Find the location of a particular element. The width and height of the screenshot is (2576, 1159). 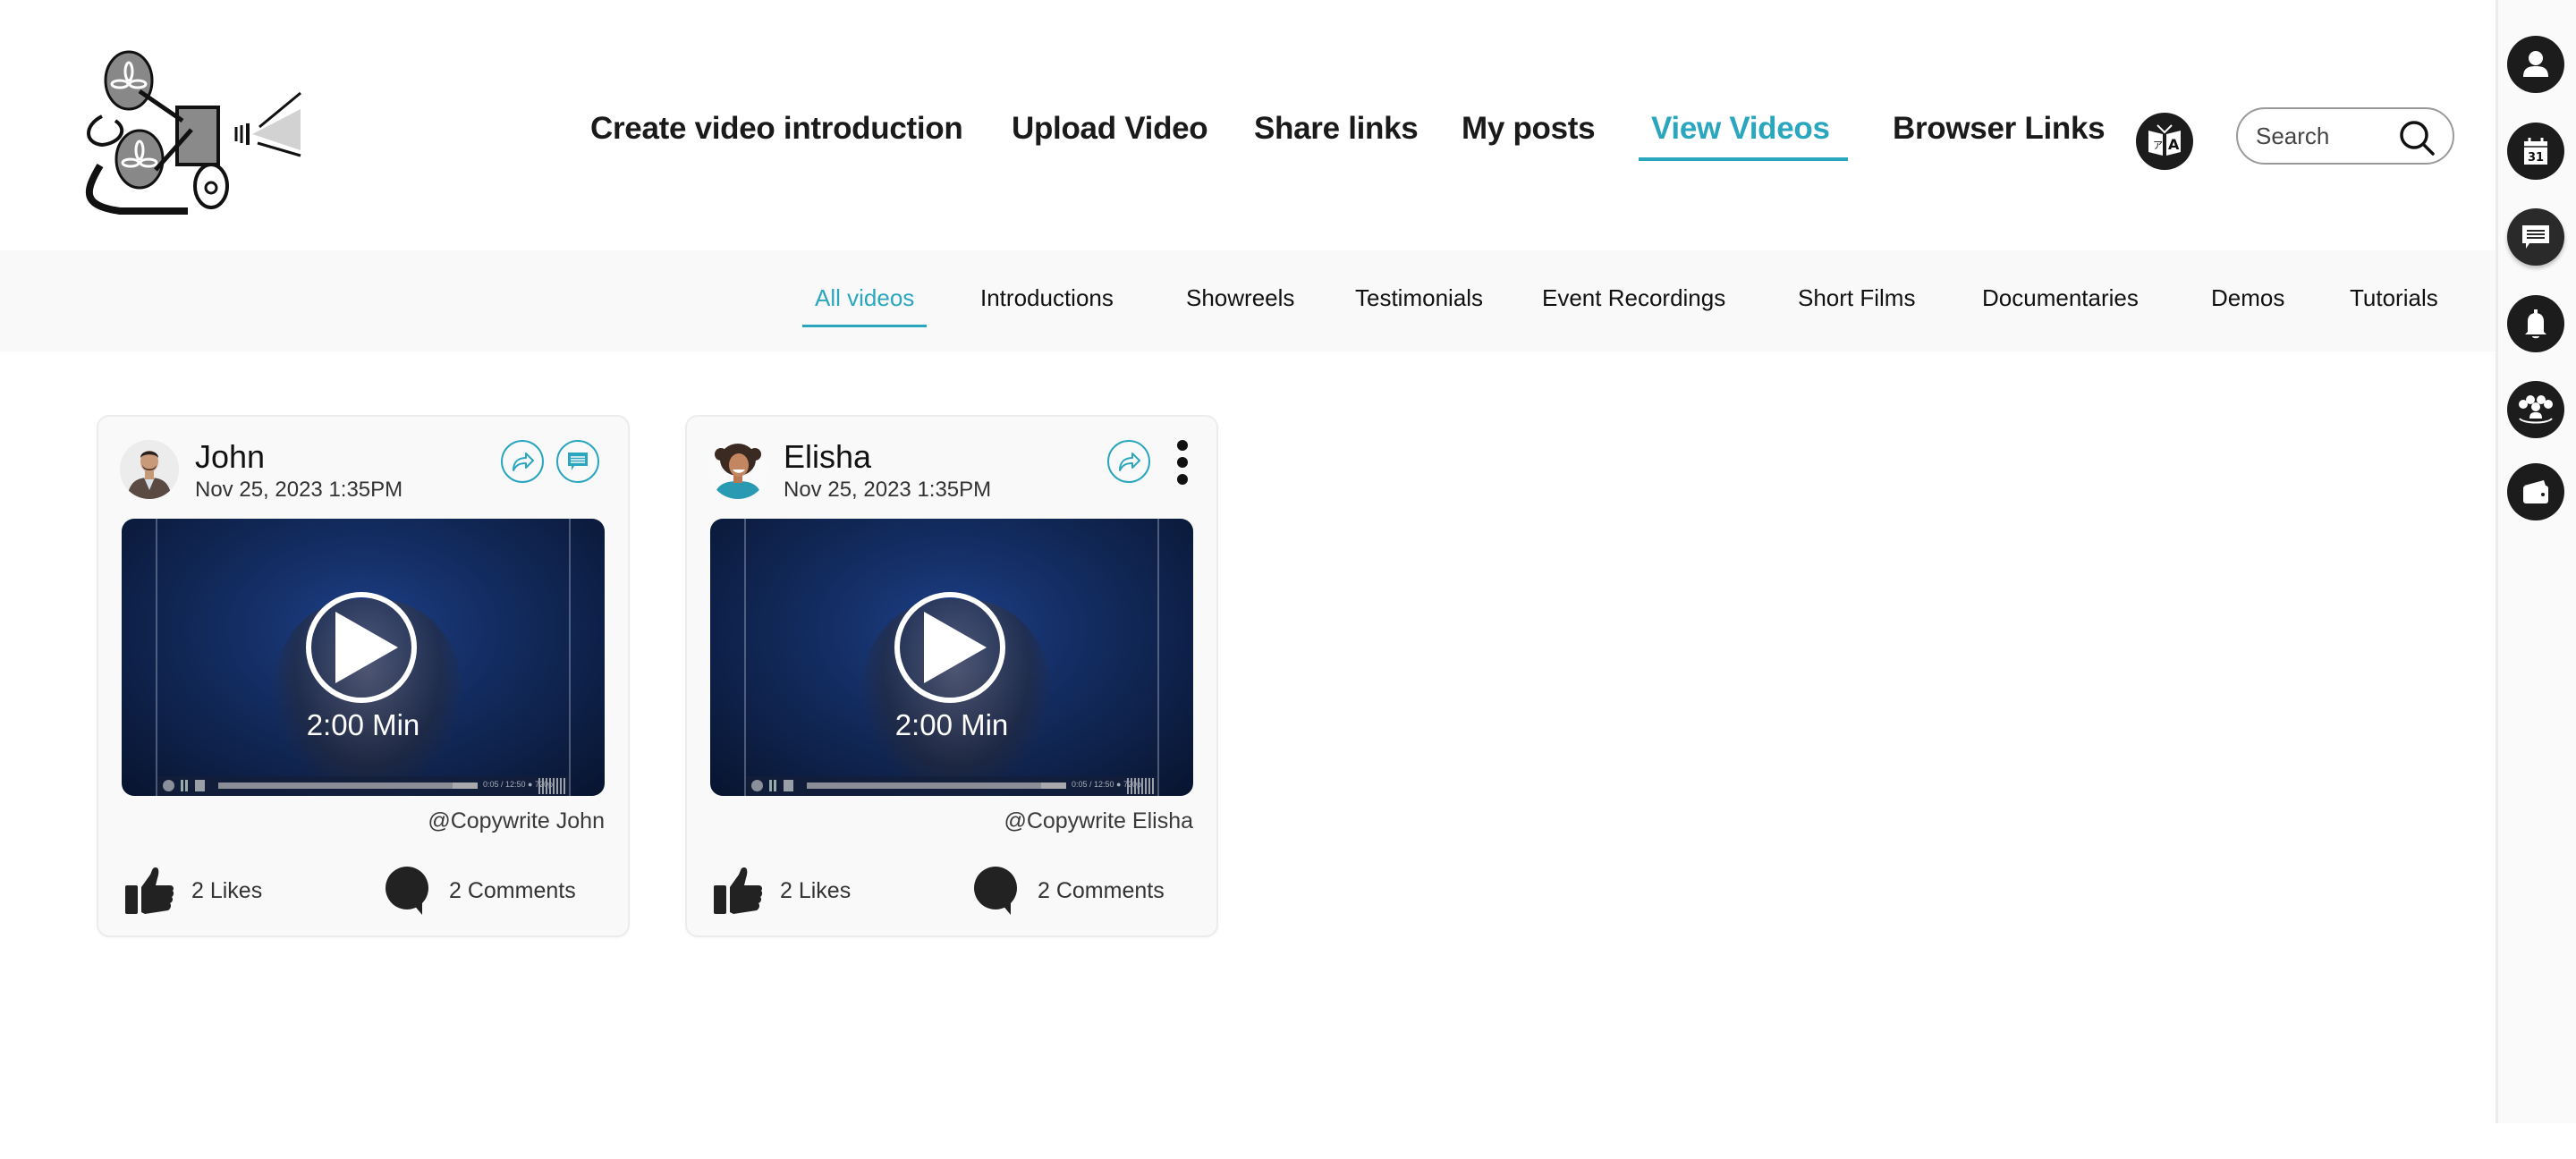

translate-icon: ア A is located at coordinates (2164, 140).